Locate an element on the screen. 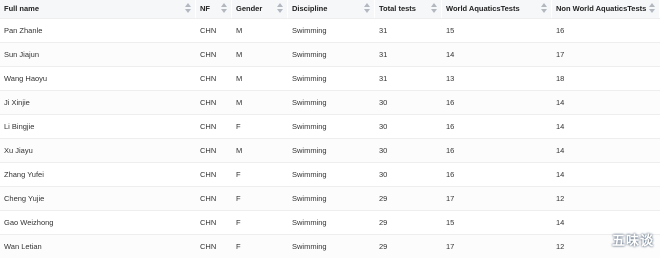 The image size is (660, 259). table-row: Sun Jiajun CHN M Swimming 31 14 17 is located at coordinates (330, 54).